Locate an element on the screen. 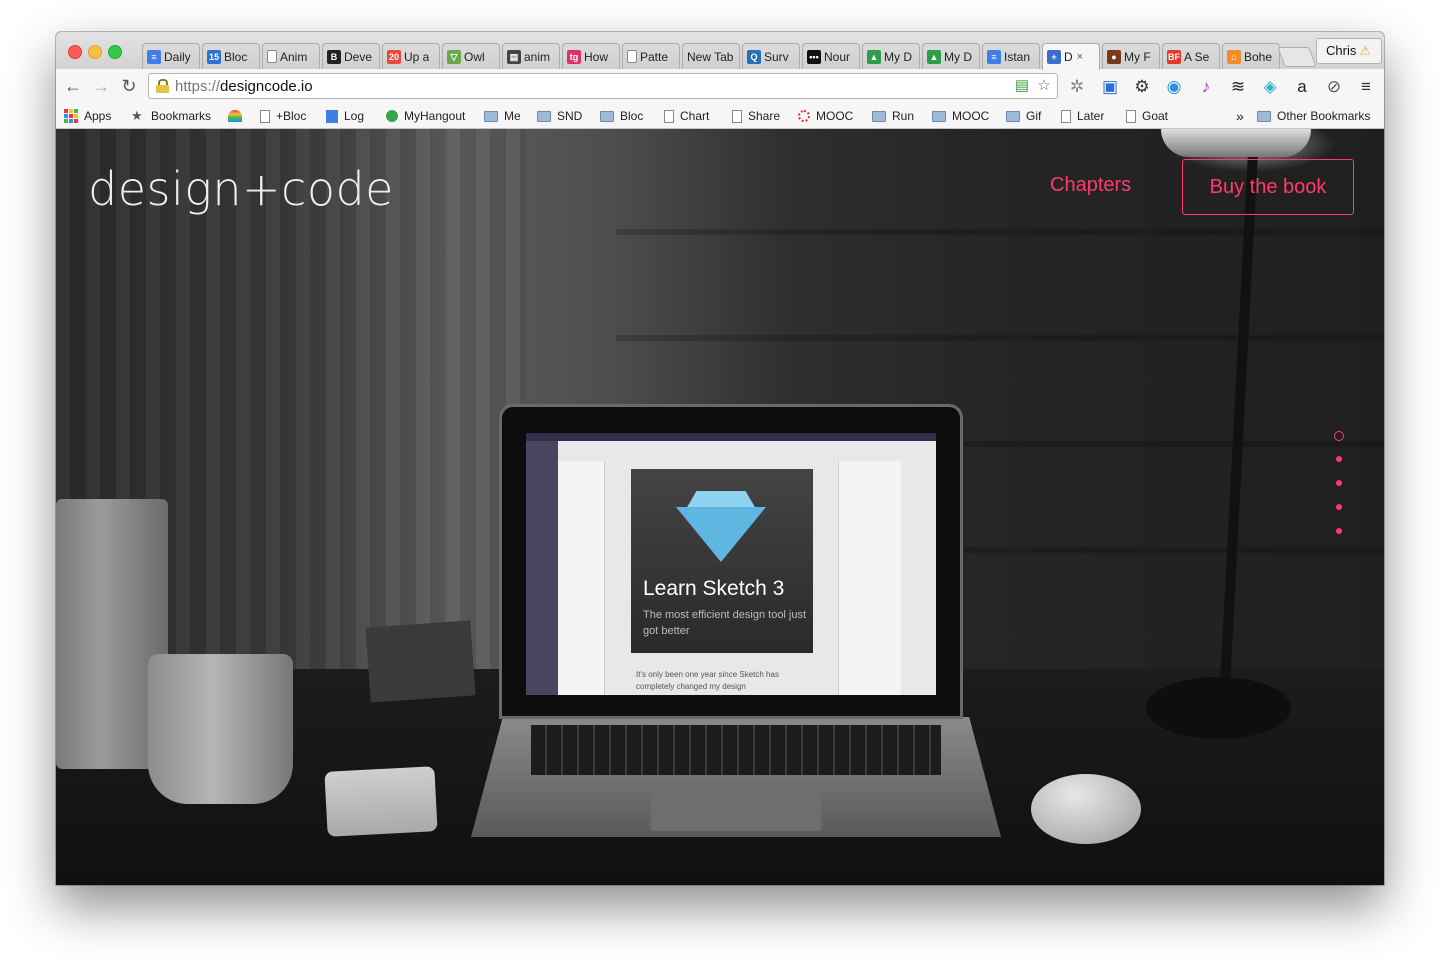 This screenshot has width=1440, height=965. extension-globe-icon: ◉ is located at coordinates (1174, 87).